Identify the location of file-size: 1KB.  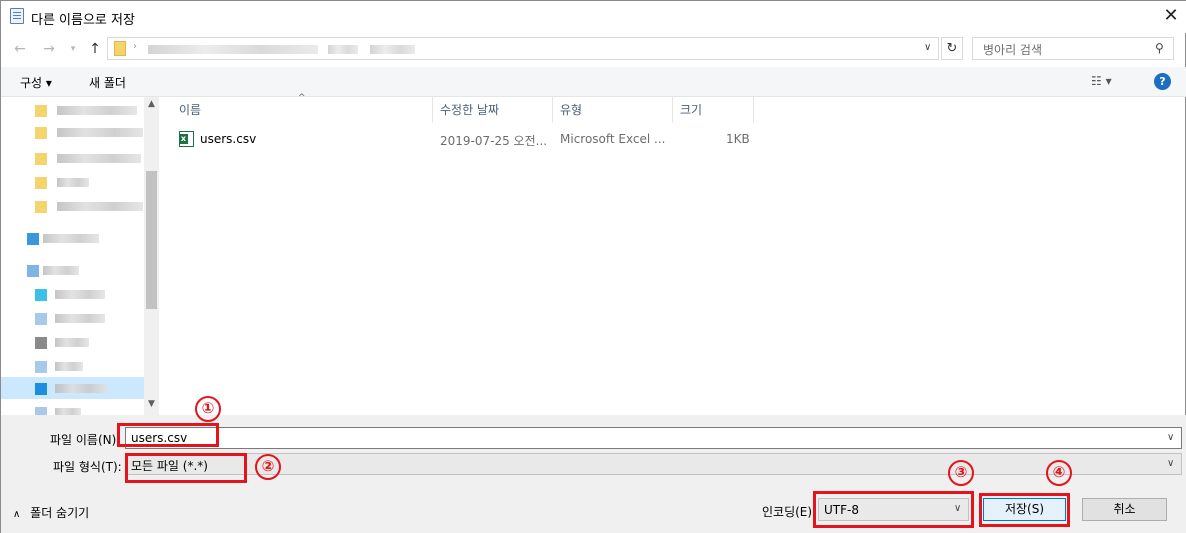
(738, 139).